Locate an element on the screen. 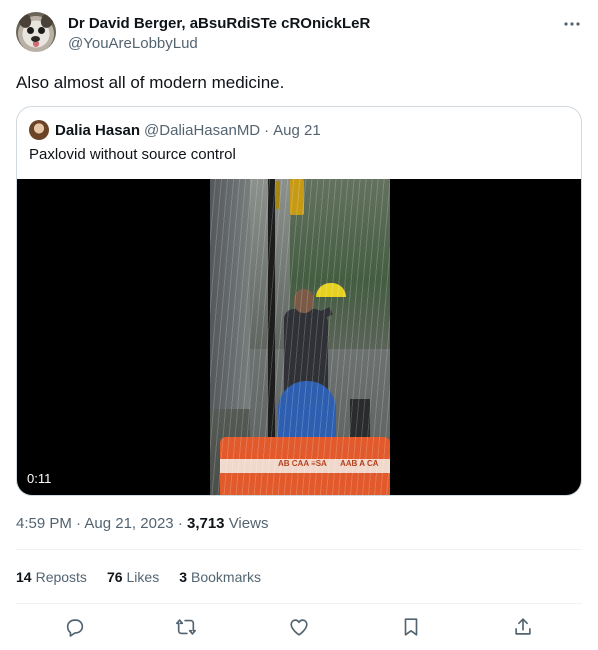 The width and height of the screenshot is (598, 650). action-bar is located at coordinates (299, 627).